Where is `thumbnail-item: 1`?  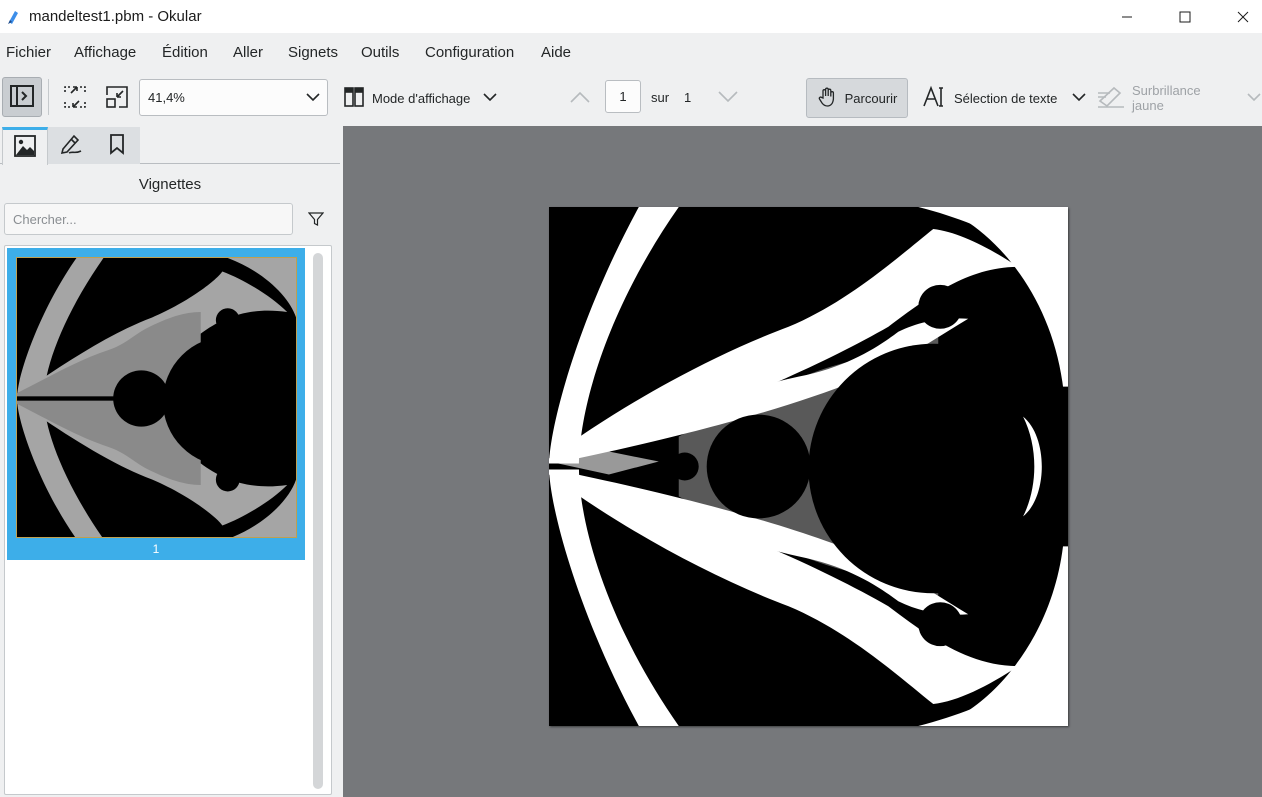
thumbnail-item: 1 is located at coordinates (156, 404).